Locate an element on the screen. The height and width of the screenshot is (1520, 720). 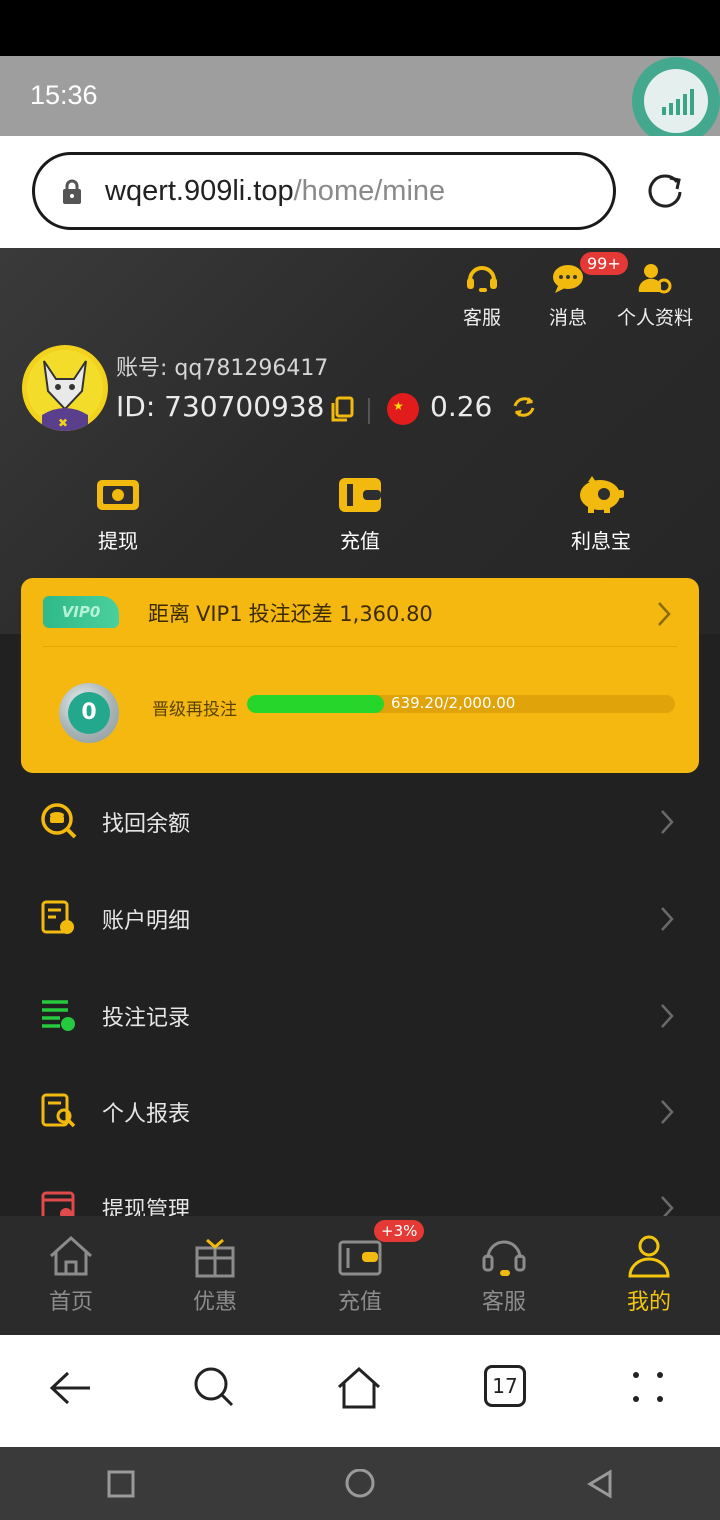
vip-distance-text: 距离 VIP1 投注还差 1,360.80 is located at coordinates (290, 613).